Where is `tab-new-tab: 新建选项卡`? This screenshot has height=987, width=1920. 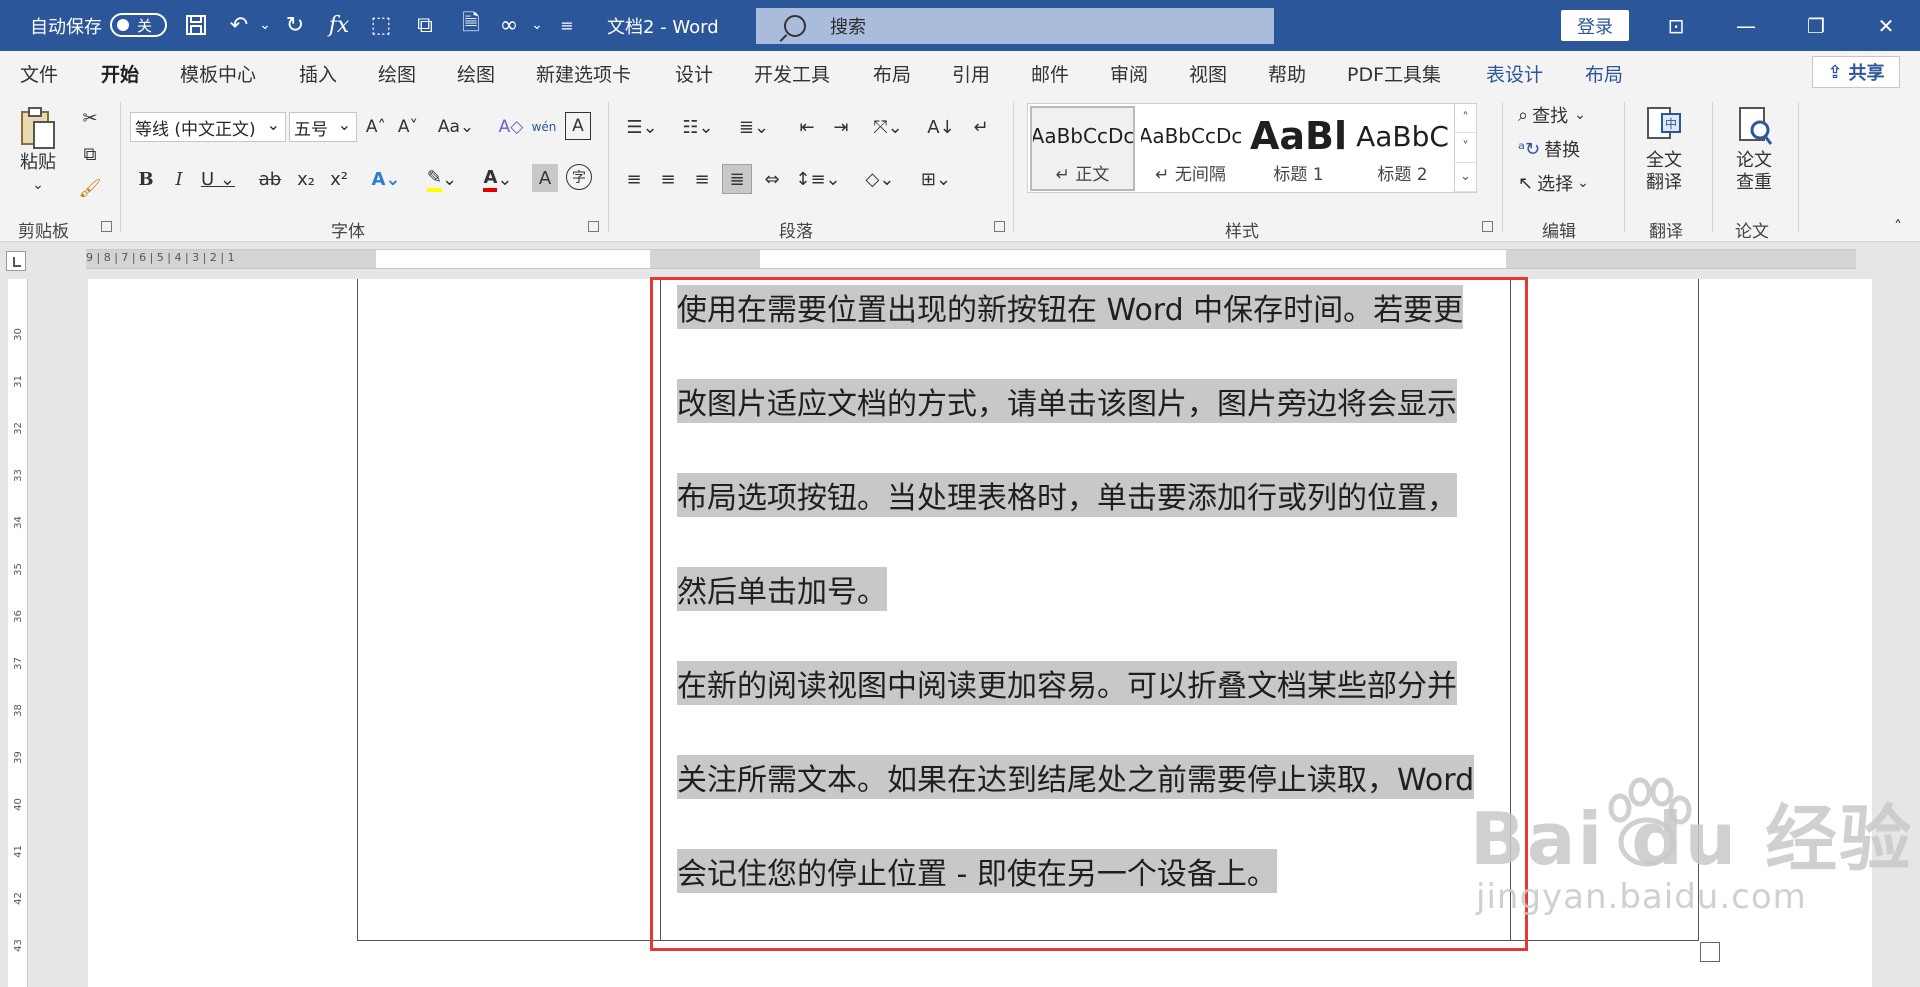
tab-new-tab: 新建选项卡 is located at coordinates (583, 73).